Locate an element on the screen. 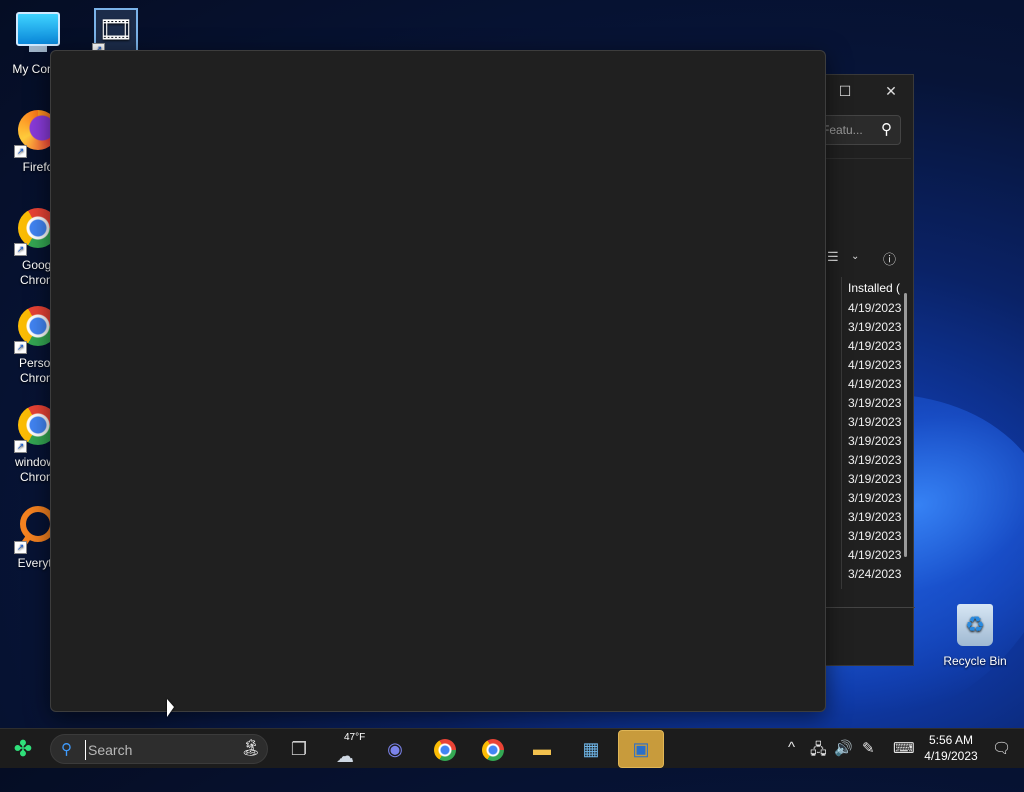 The image size is (1024, 792). chrome-icon is located at coordinates (445, 749).